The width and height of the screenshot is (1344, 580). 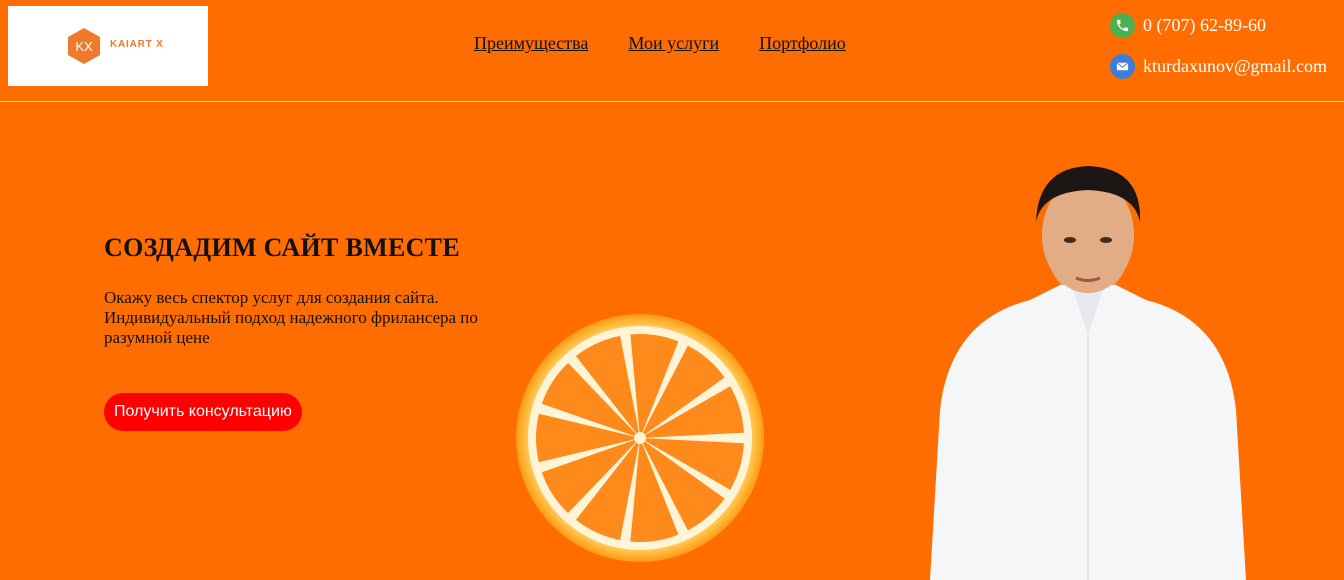 I want to click on kx-hexagon-logo-icon: KX, so click(x=84, y=46).